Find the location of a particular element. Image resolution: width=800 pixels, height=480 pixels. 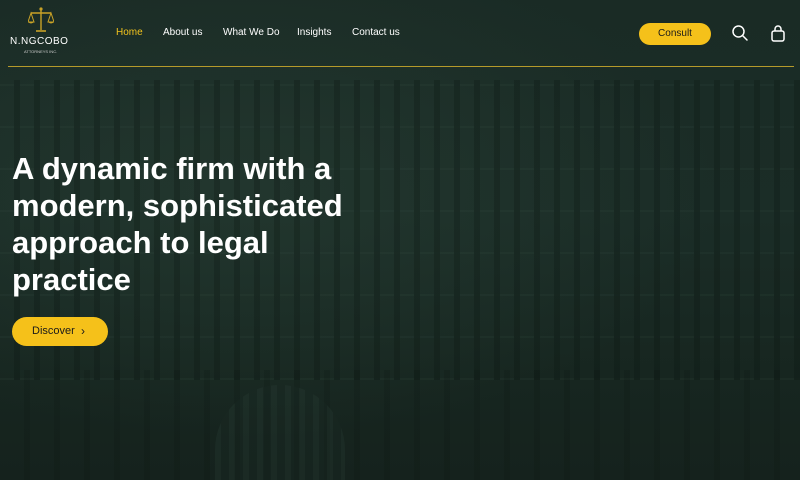

chevron-right-icon: › is located at coordinates (83, 331).